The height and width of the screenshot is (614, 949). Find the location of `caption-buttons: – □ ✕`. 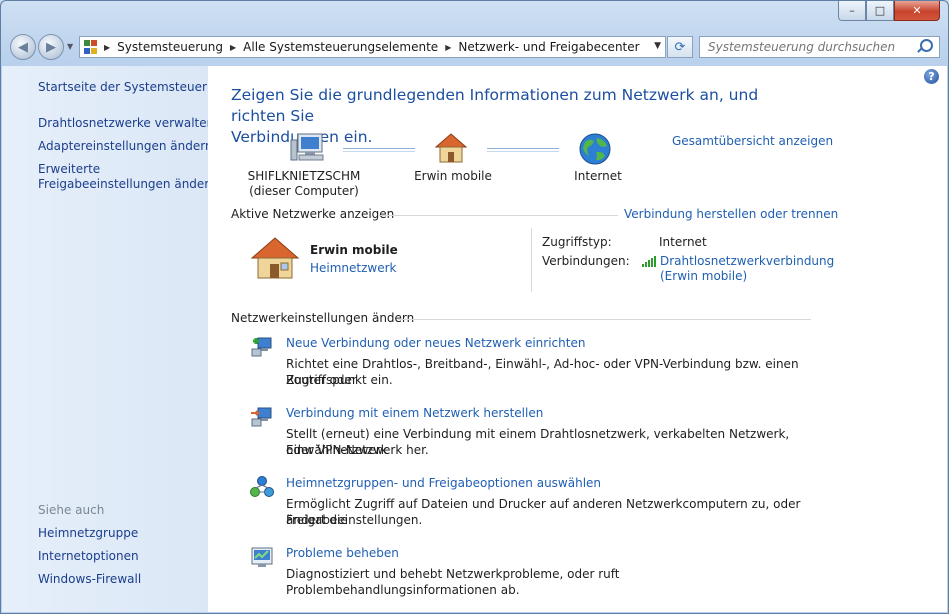

caption-buttons: – □ ✕ is located at coordinates (889, 11).